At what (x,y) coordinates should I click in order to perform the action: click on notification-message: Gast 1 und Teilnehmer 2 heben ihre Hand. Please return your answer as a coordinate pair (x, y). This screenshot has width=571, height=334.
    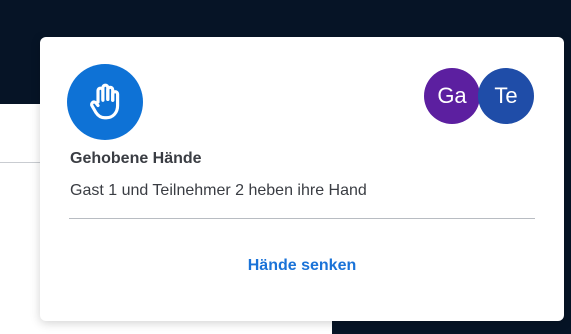
    Looking at the image, I should click on (218, 190).